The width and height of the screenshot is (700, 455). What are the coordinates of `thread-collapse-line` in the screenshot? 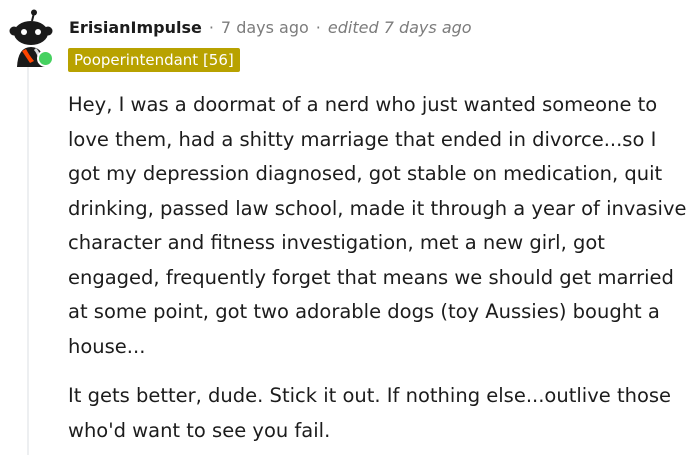 It's located at (28, 260).